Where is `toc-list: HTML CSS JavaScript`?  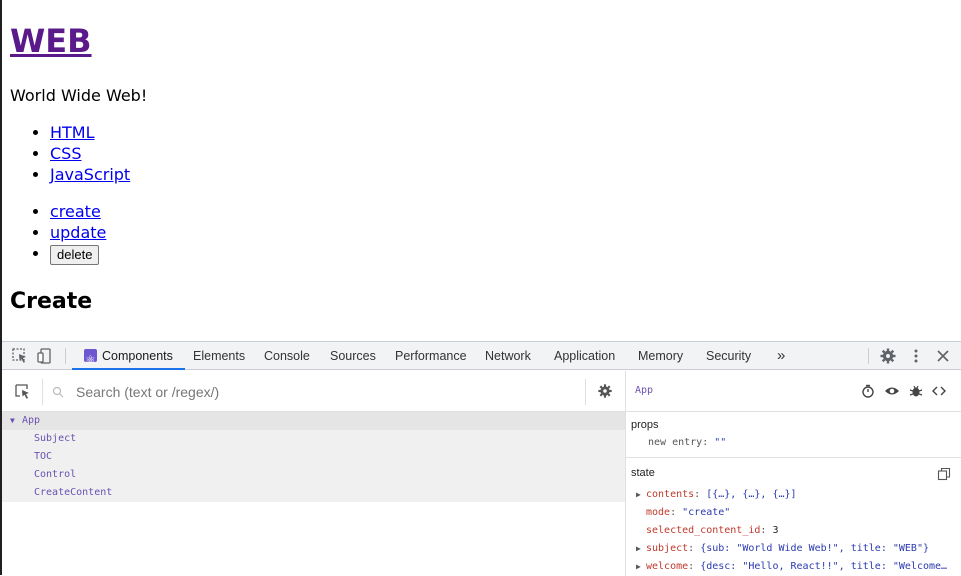 toc-list: HTML CSS JavaScript is located at coordinates (70, 153).